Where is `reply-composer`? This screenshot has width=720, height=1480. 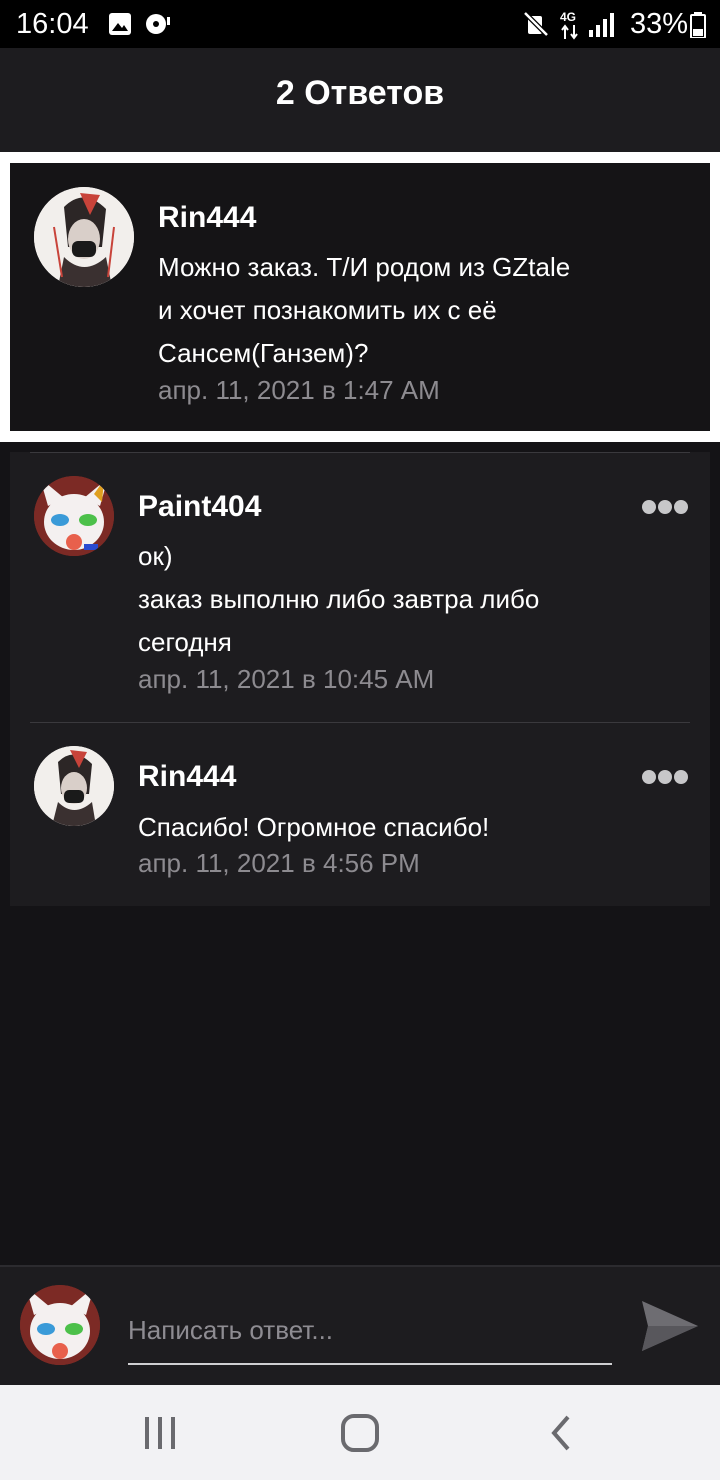
reply-composer is located at coordinates (360, 1326).